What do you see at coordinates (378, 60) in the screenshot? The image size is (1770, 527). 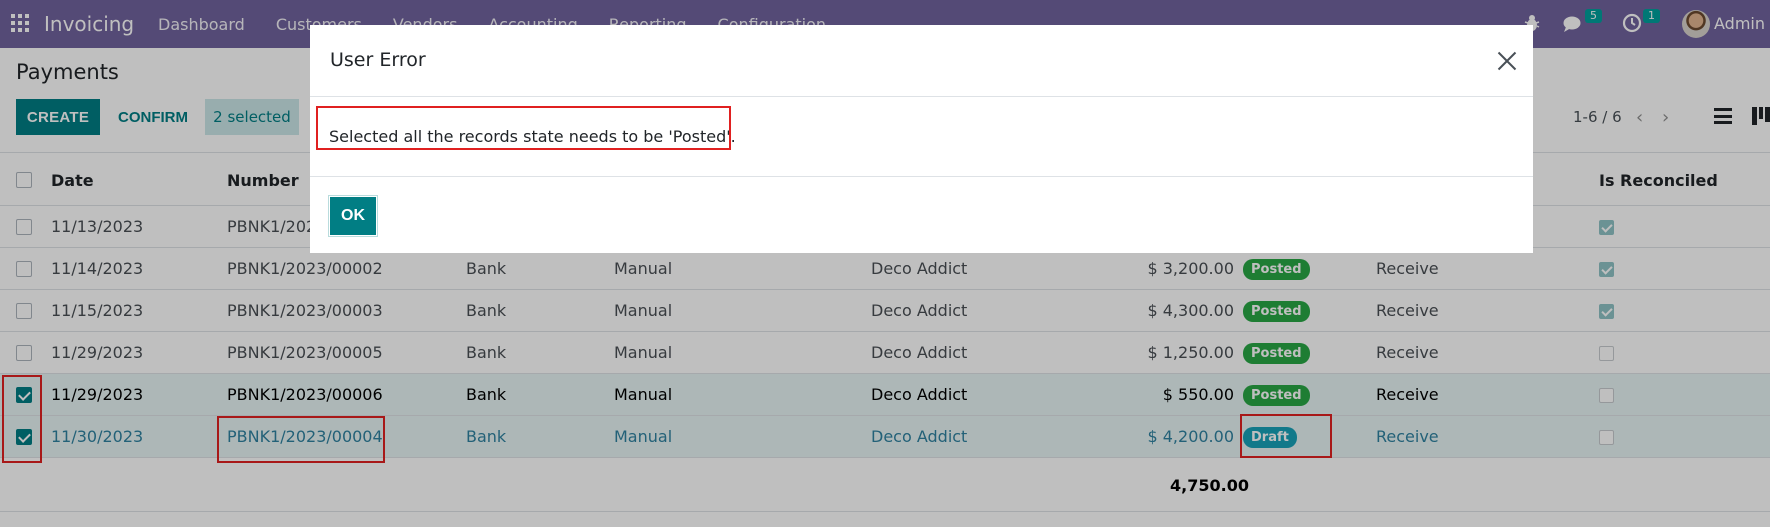 I see `dialog-title: User Error` at bounding box center [378, 60].